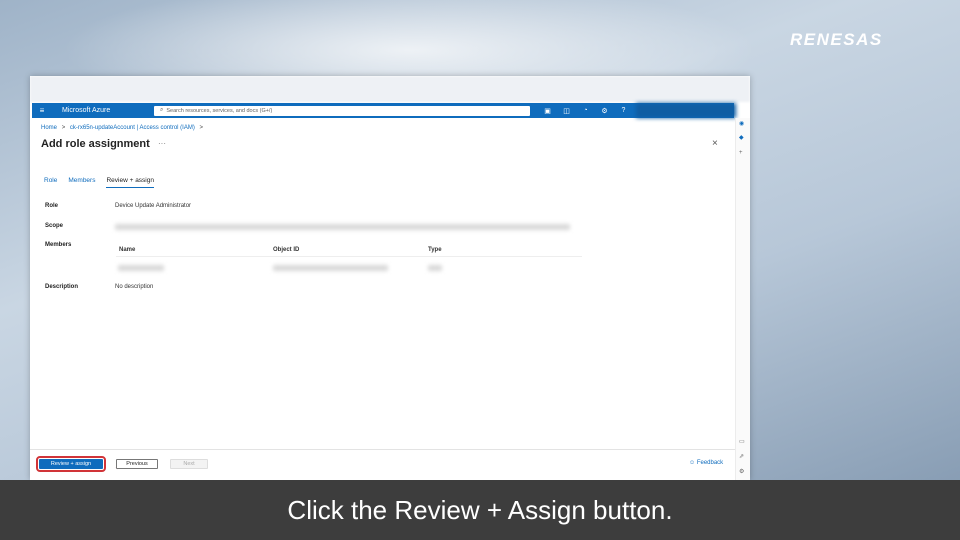 The image size is (960, 540). What do you see at coordinates (97, 110) in the screenshot?
I see `azure-brand: Microsoft Azure` at bounding box center [97, 110].